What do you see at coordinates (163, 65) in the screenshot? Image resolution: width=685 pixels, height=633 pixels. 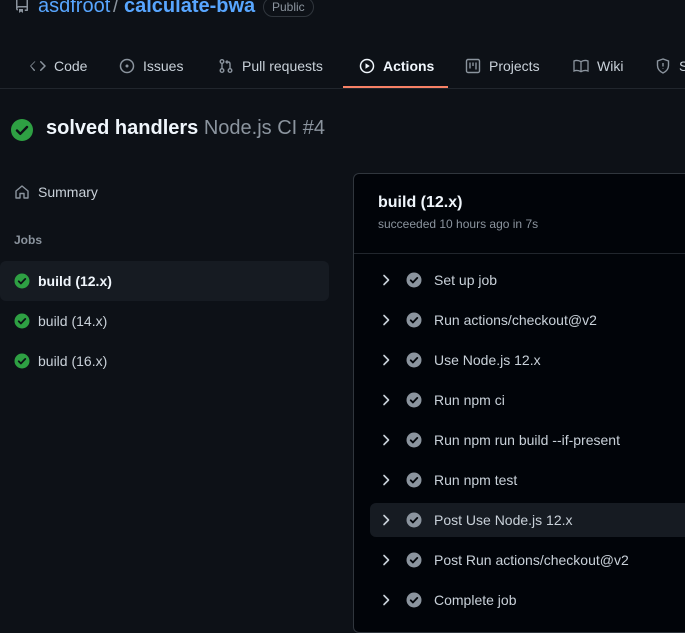 I see `tab-issues-label: Issues` at bounding box center [163, 65].